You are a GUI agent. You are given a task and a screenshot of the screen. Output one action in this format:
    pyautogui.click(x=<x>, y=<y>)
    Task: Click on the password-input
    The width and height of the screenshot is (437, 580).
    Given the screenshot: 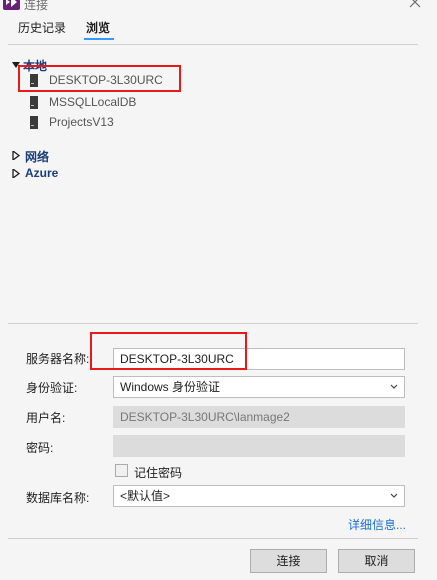 What is the action you would take?
    pyautogui.click(x=259, y=446)
    